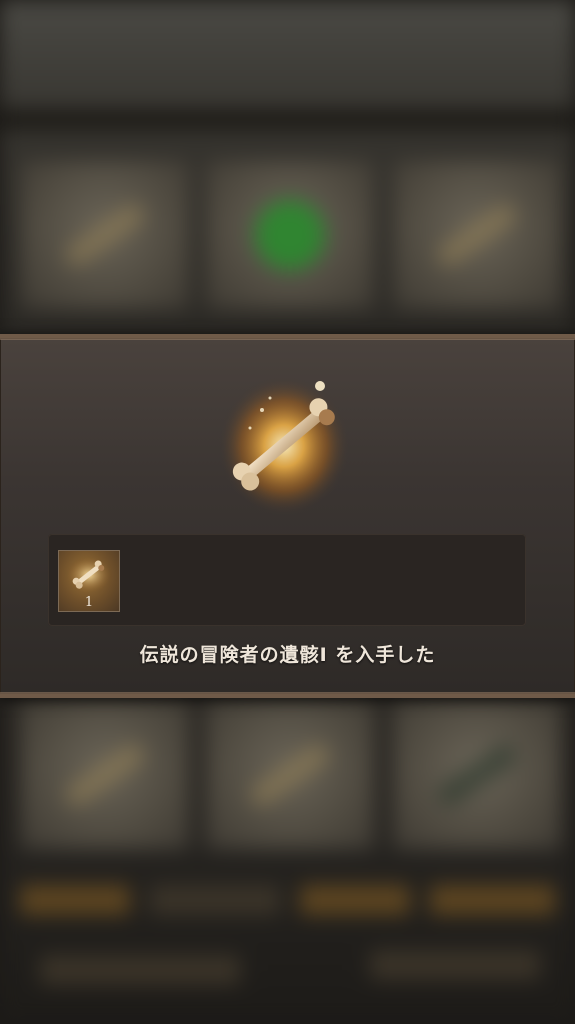  I want to click on inventory-card-gem, so click(290, 235).